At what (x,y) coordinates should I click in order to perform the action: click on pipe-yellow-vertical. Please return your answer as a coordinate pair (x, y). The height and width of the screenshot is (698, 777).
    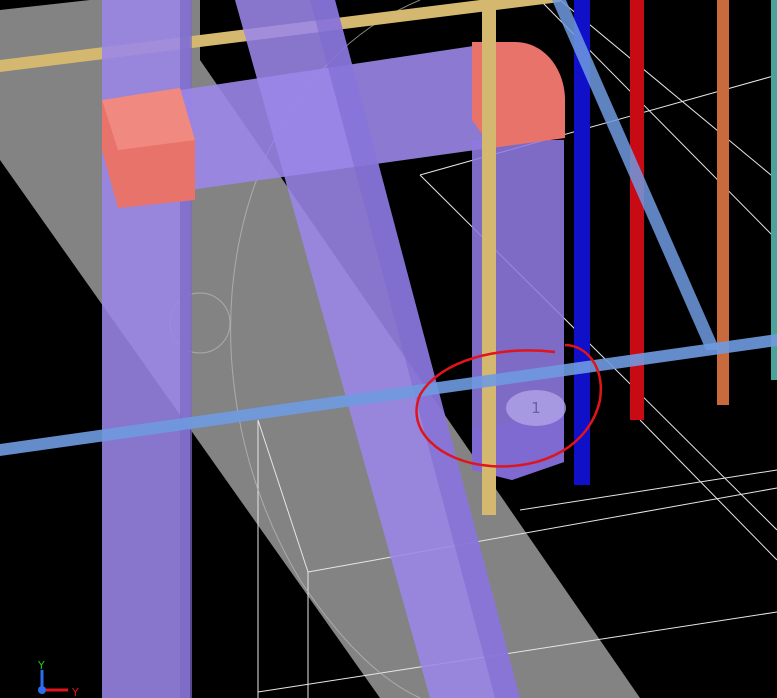
    Looking at the image, I should click on (489, 257).